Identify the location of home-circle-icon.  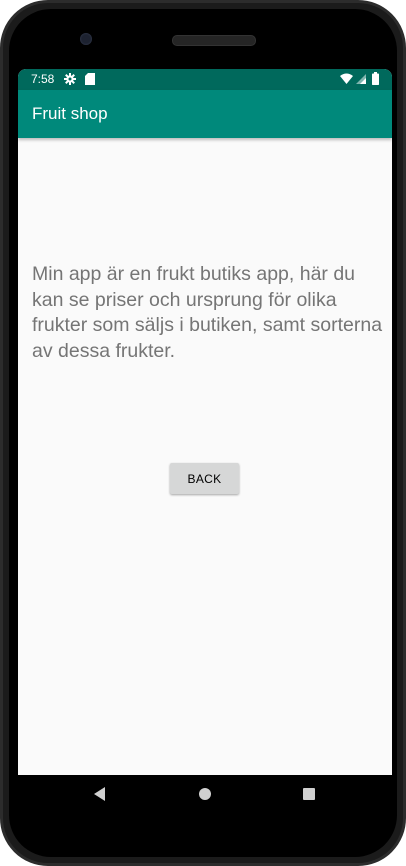
(205, 794).